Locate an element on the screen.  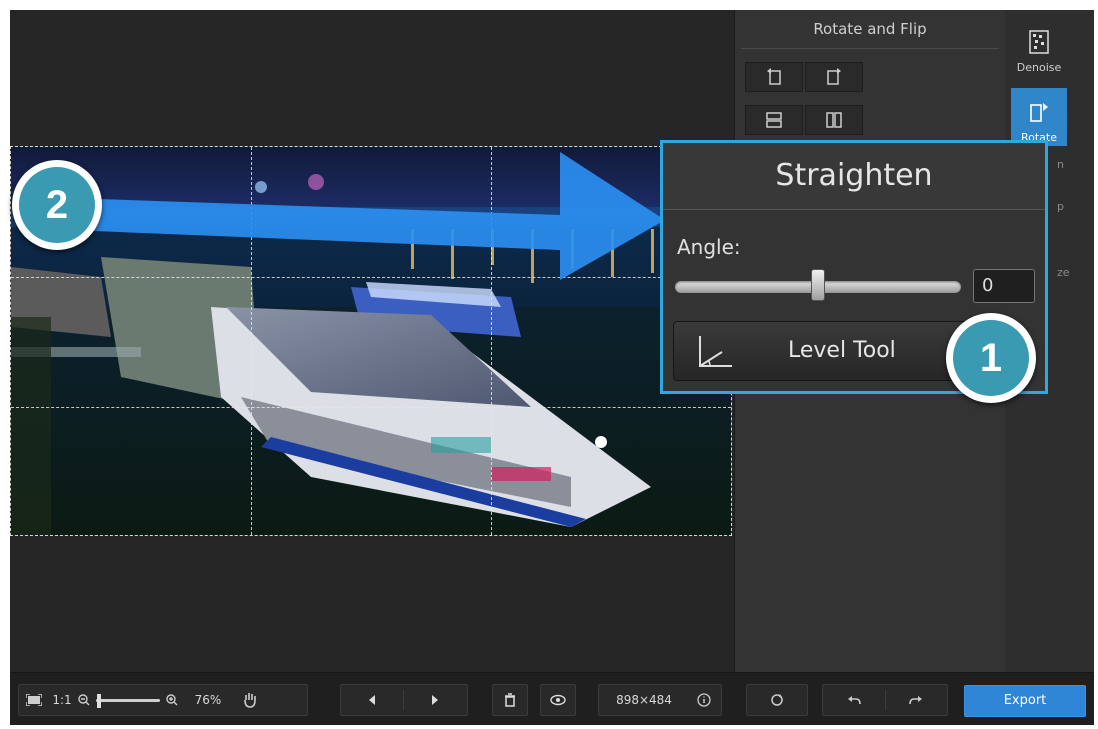
undo-icon is located at coordinates (854, 700).